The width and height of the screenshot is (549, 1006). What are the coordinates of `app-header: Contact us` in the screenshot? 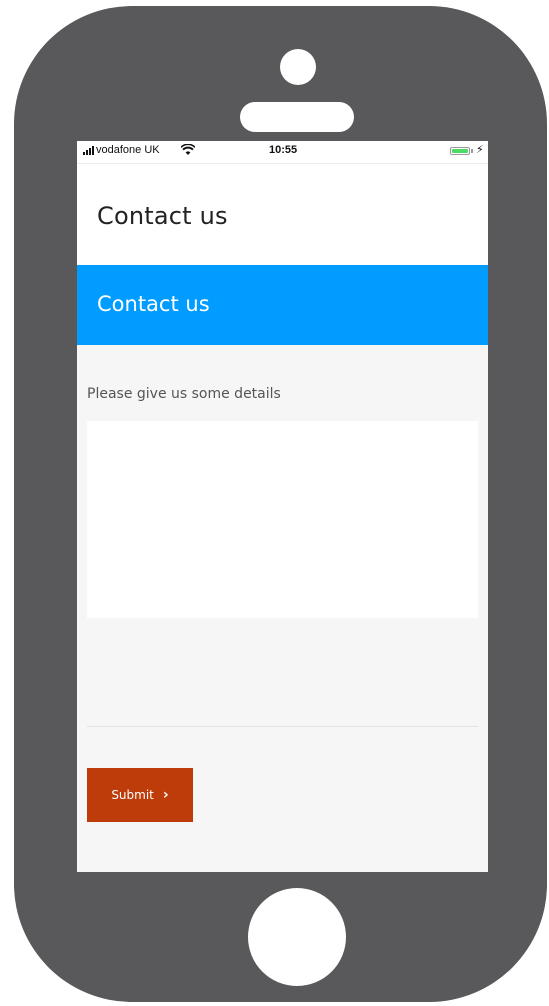 It's located at (282, 214).